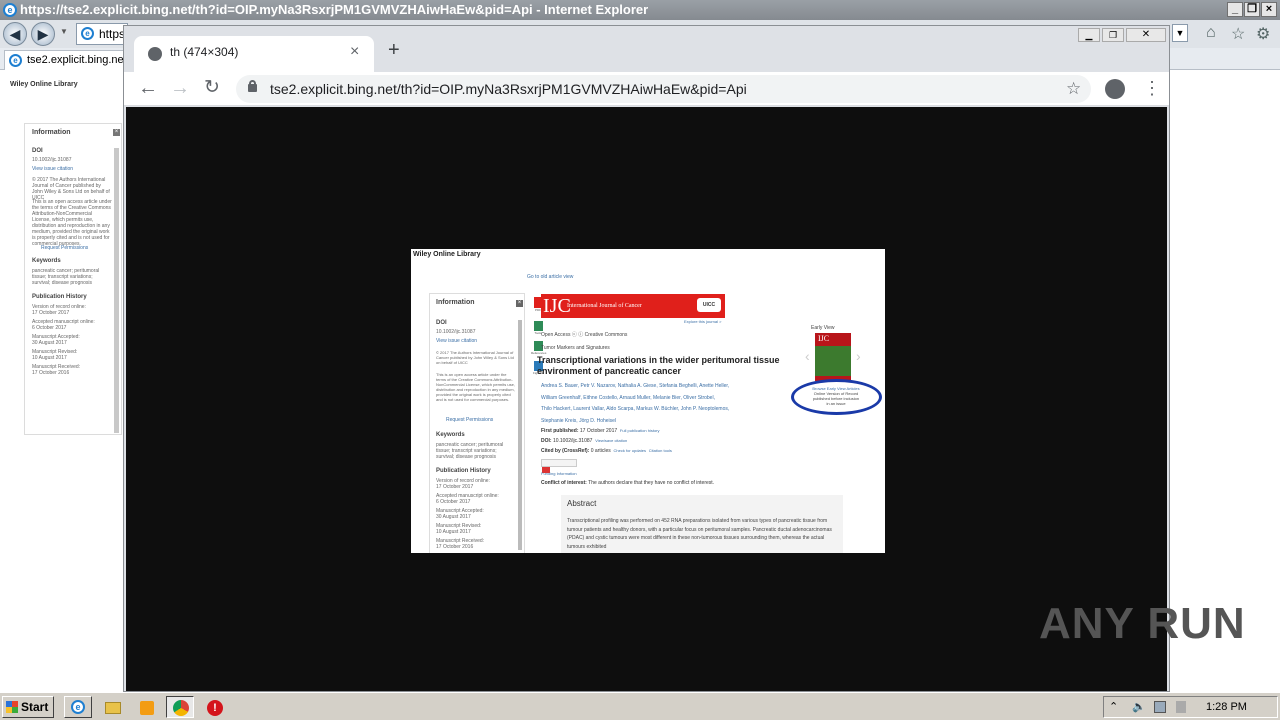  I want to click on img-altmetric-badge, so click(559, 466).